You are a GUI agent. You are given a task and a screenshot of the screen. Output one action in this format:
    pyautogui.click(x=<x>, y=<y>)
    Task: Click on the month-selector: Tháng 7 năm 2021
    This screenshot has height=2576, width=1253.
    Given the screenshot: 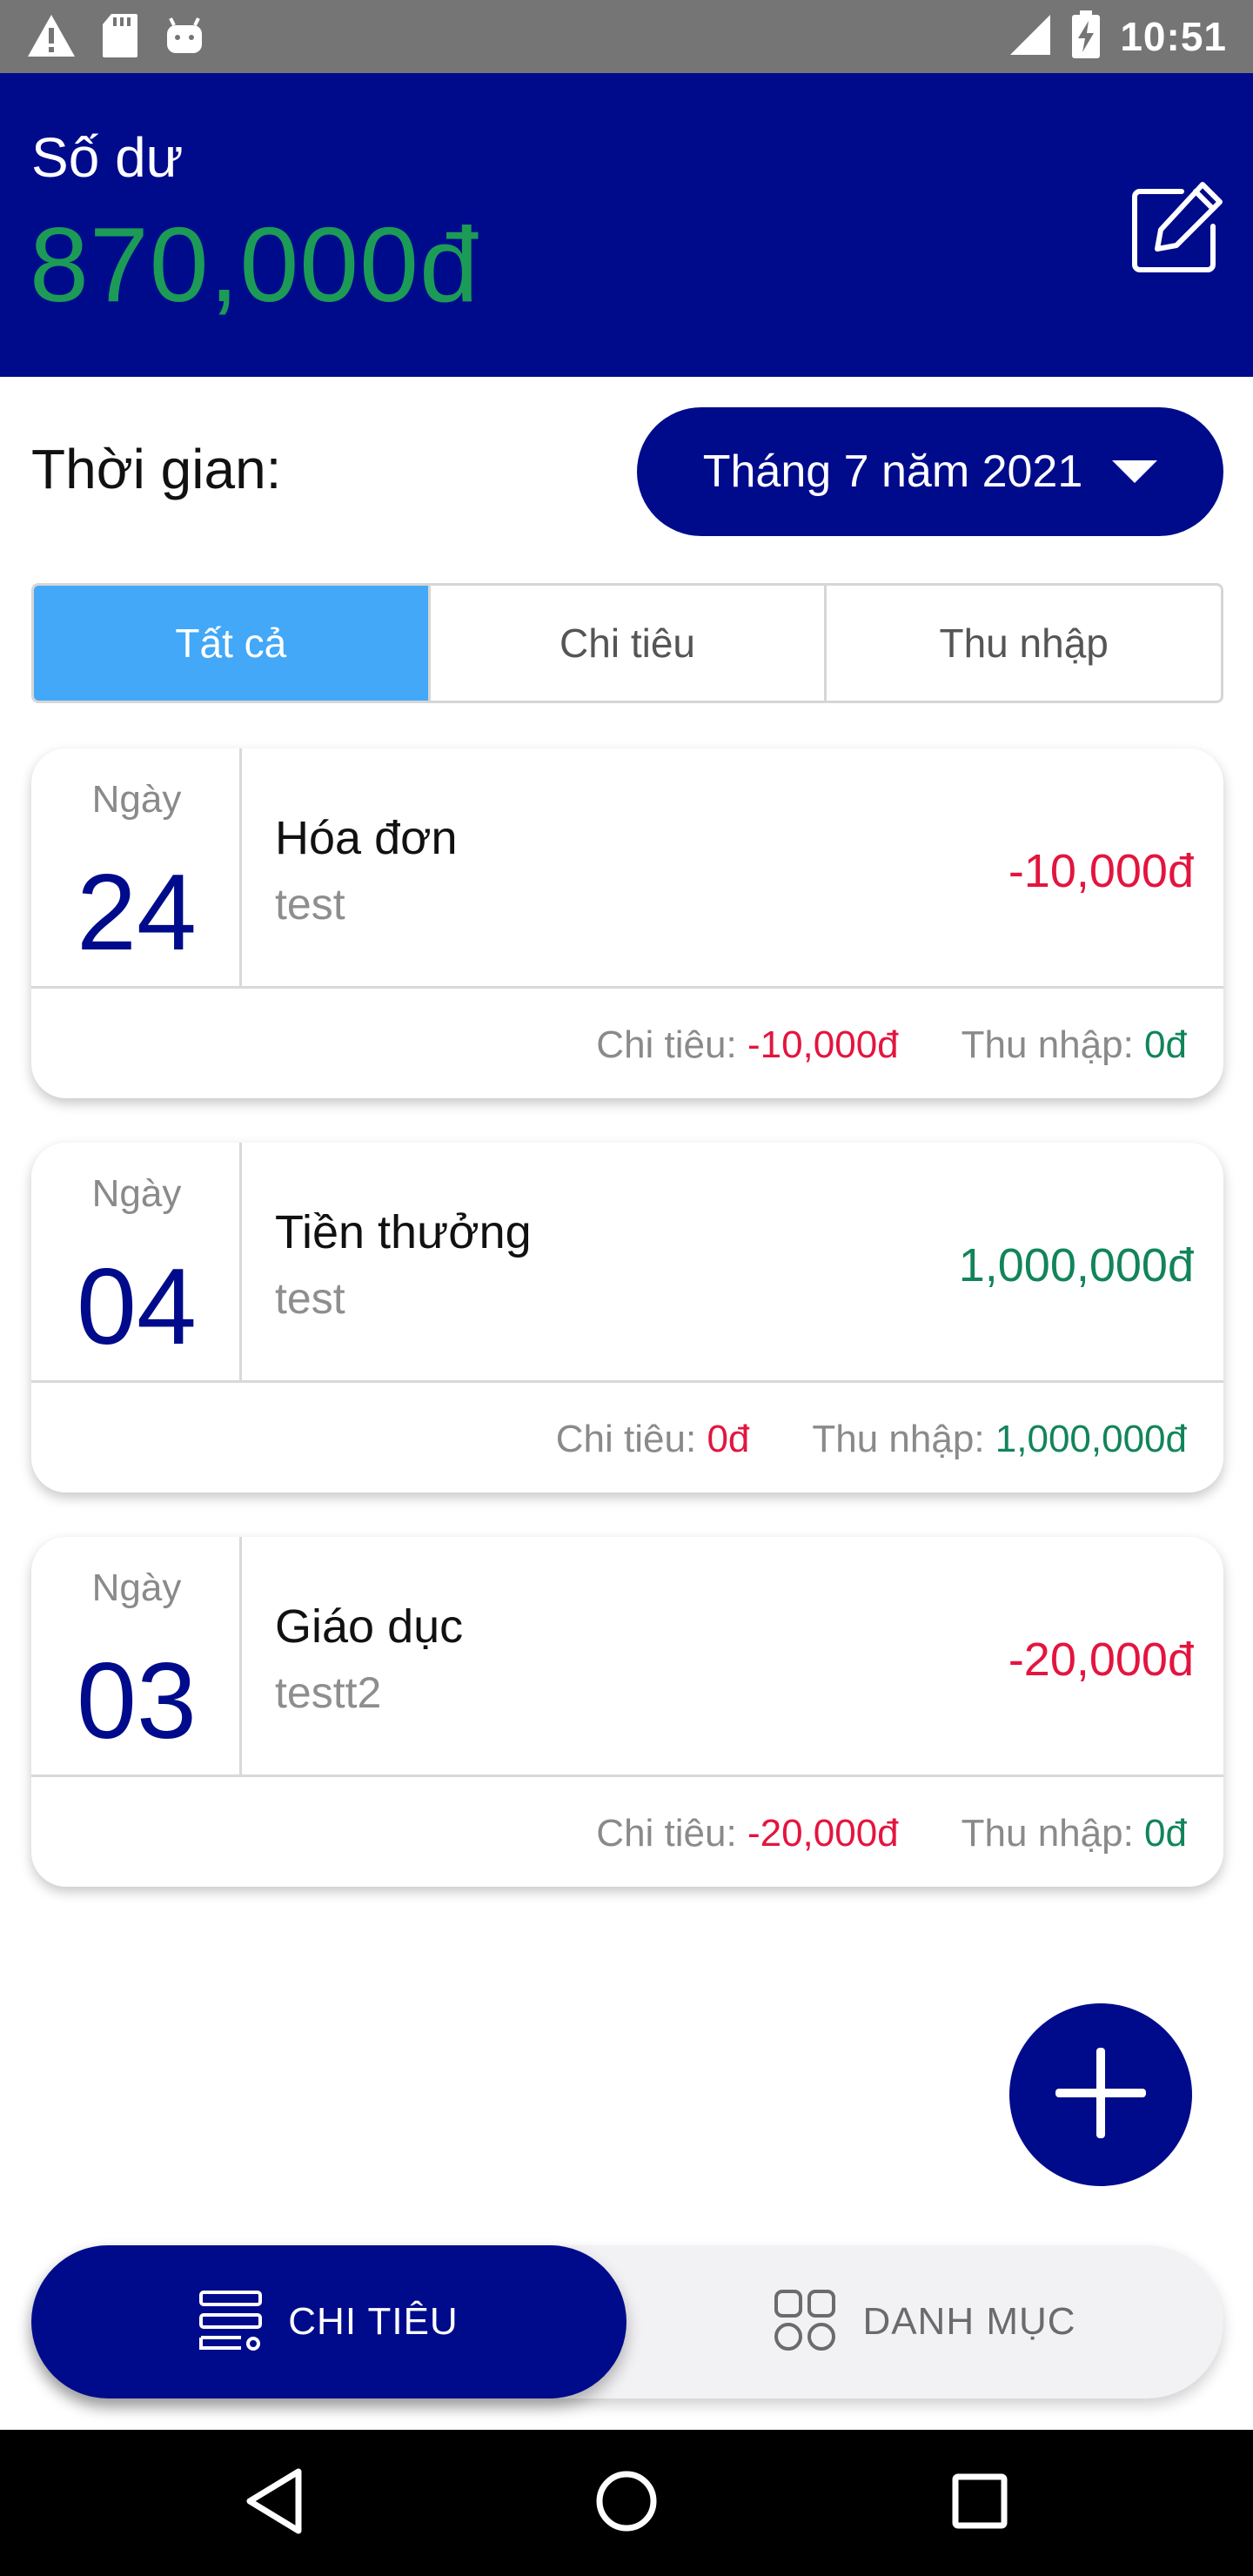 What is the action you would take?
    pyautogui.click(x=930, y=472)
    